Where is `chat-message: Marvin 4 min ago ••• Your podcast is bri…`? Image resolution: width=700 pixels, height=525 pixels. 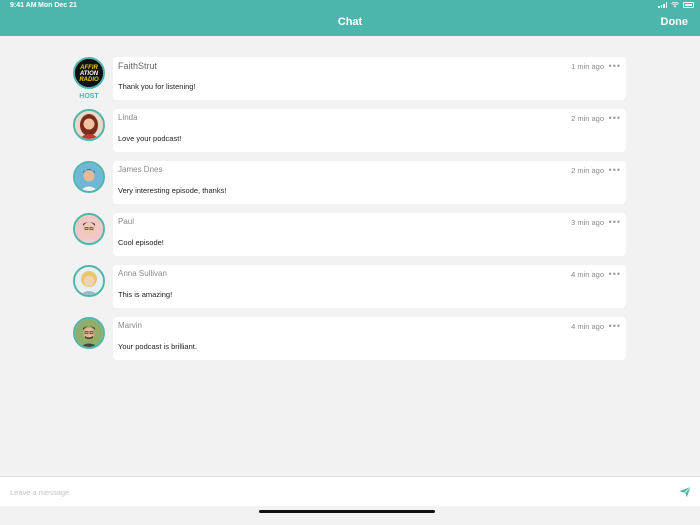
chat-message: Marvin 4 min ago ••• Your podcast is bri… is located at coordinates (350, 339).